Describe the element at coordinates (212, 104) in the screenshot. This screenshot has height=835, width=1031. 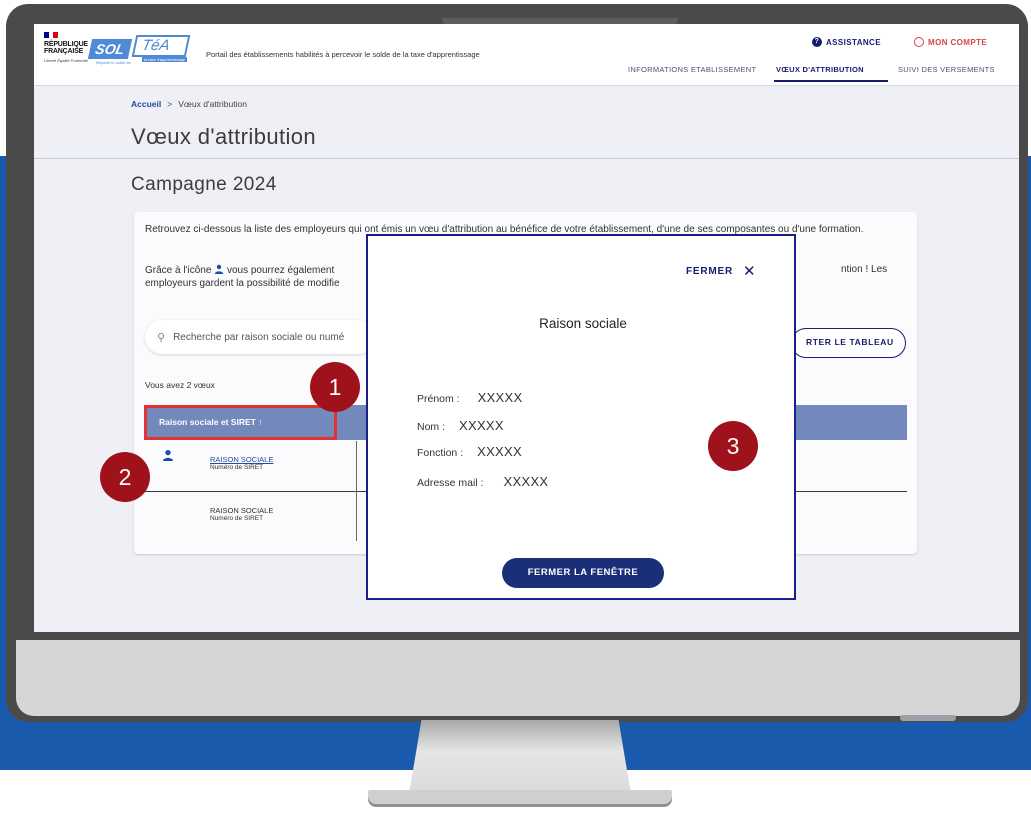
I see `breadcrumb-current: Vœux d'attribution` at that location.